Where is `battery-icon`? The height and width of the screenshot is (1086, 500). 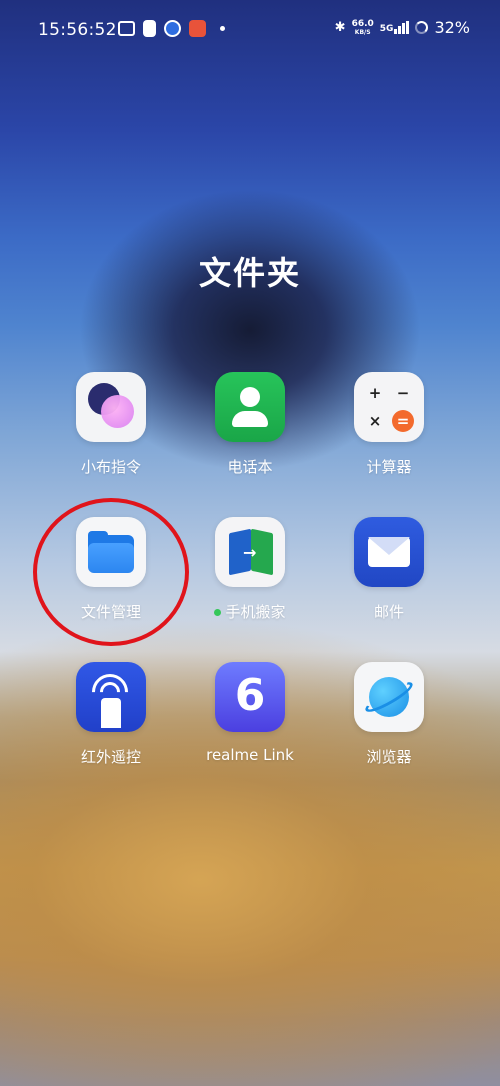
battery-icon is located at coordinates (422, 27).